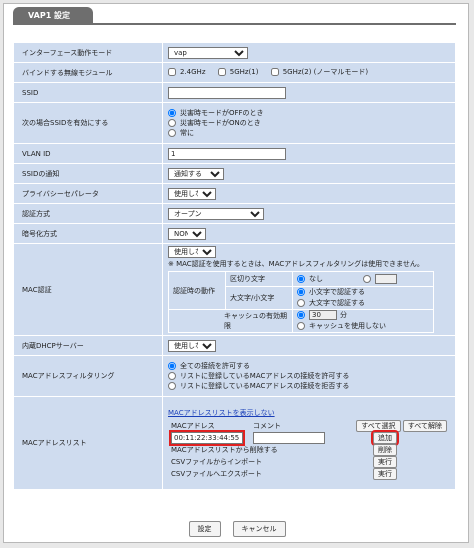 This screenshot has width=474, height=548. Describe the element at coordinates (227, 92) in the screenshot. I see `ssid-input` at that location.